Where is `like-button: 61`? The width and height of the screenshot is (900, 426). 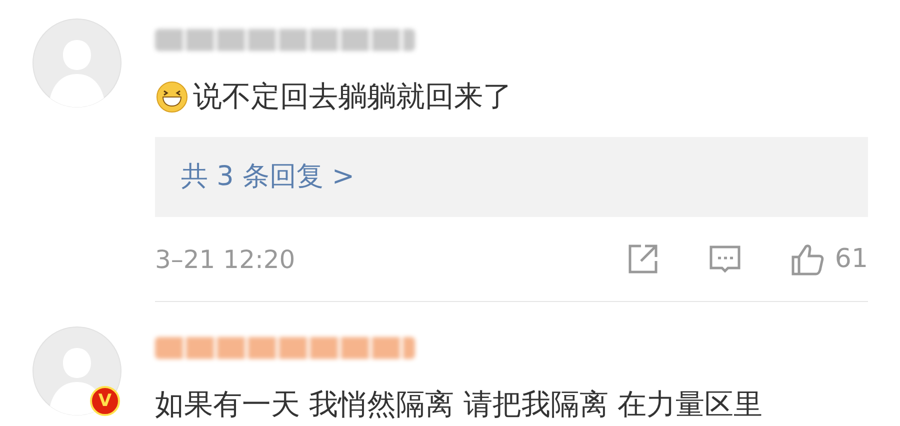
like-button: 61 is located at coordinates (828, 259).